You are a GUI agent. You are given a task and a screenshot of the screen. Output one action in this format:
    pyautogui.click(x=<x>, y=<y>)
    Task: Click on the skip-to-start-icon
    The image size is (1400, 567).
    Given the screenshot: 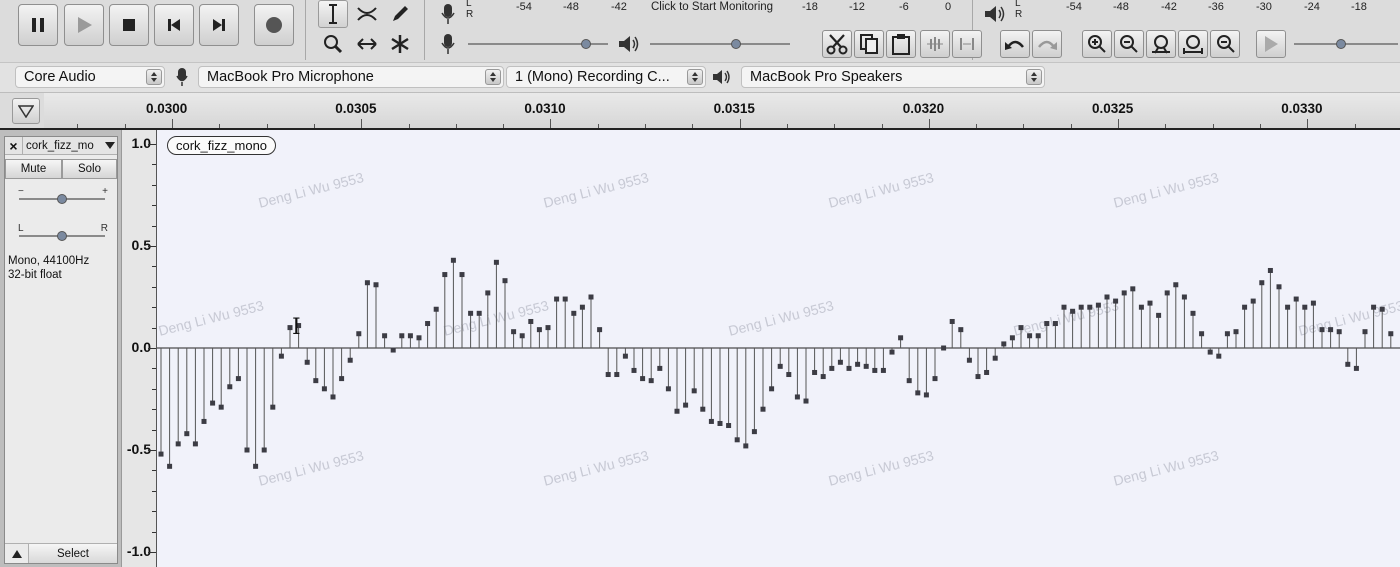 What is the action you would take?
    pyautogui.click(x=174, y=25)
    